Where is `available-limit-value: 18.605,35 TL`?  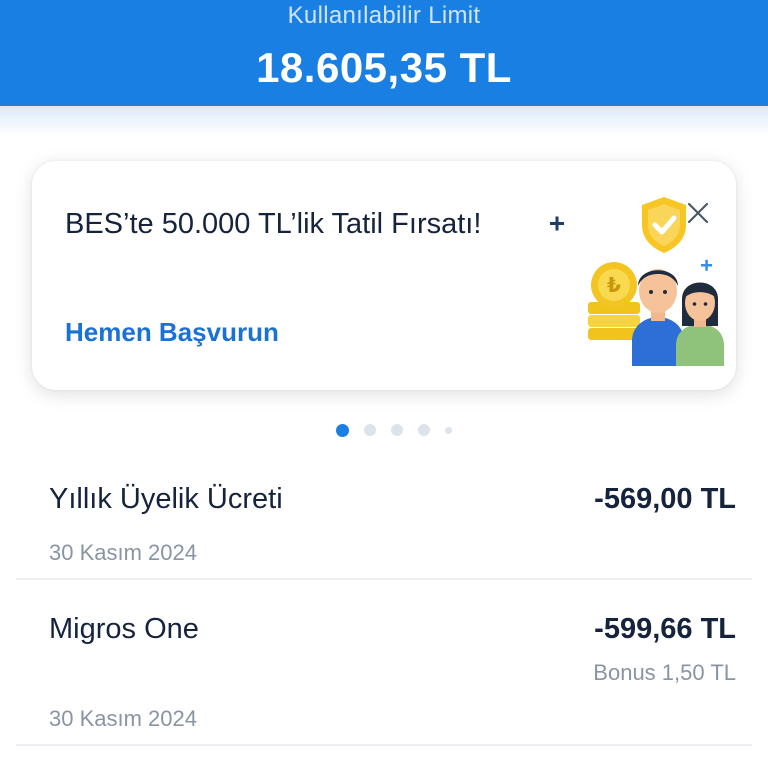
available-limit-value: 18.605,35 TL is located at coordinates (384, 67).